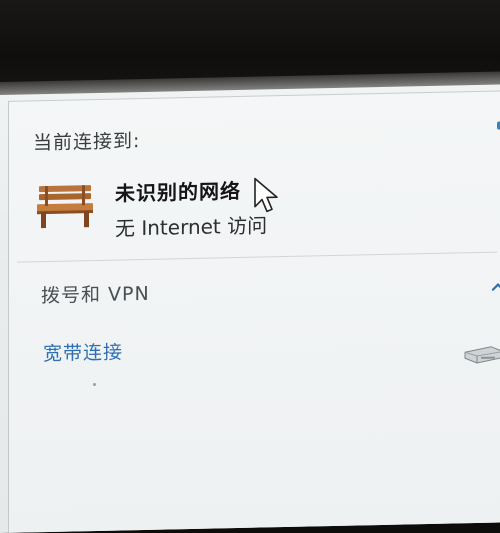 This screenshot has height=533, width=500. Describe the element at coordinates (178, 192) in the screenshot. I see `network-name: 未识别的网络` at that location.